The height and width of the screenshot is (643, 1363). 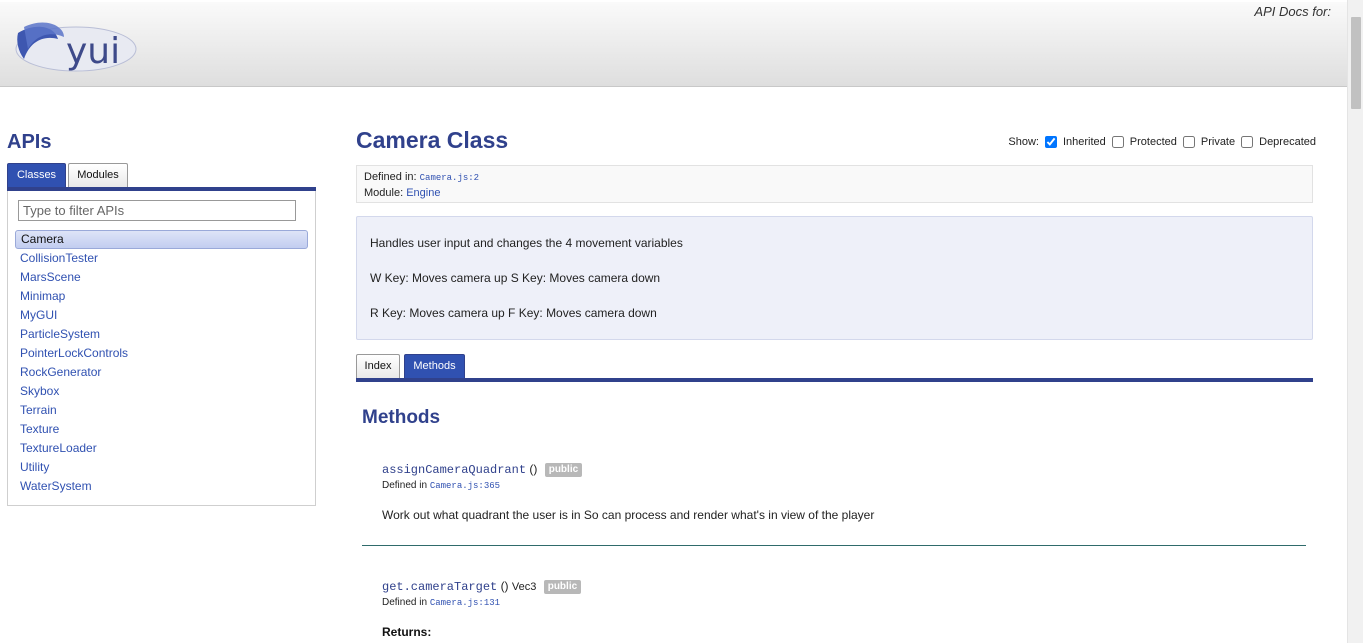 What do you see at coordinates (1287, 142) in the screenshot?
I see `deprecated-label: Deprecated` at bounding box center [1287, 142].